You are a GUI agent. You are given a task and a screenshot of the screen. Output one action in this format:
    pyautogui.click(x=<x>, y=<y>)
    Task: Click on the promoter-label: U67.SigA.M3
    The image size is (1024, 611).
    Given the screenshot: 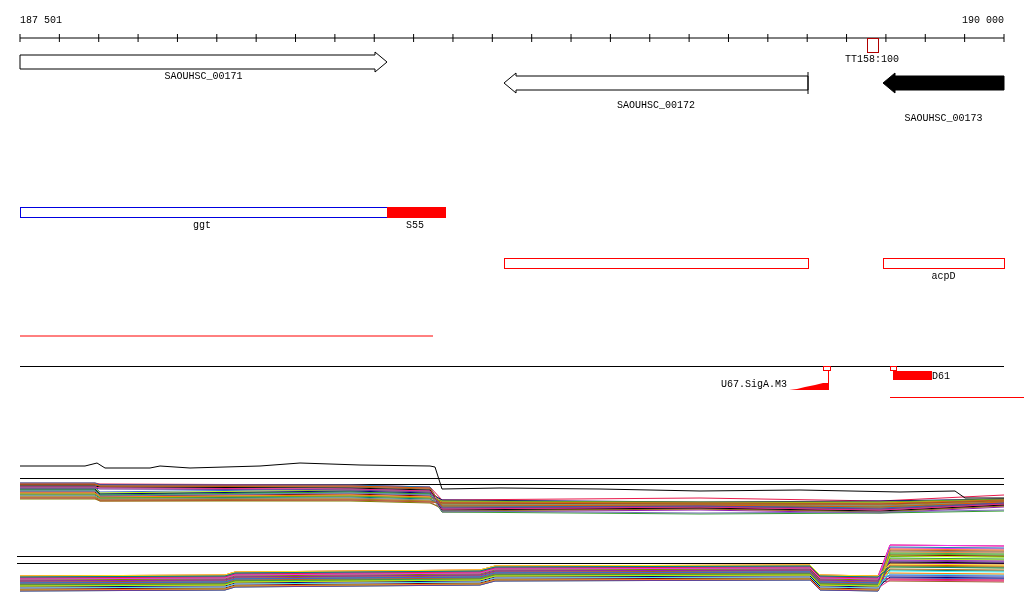 What is the action you would take?
    pyautogui.click(x=754, y=384)
    